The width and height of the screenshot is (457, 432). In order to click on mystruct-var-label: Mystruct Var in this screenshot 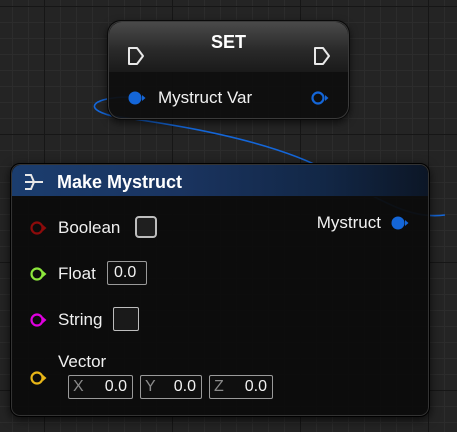, I will do `click(205, 97)`.